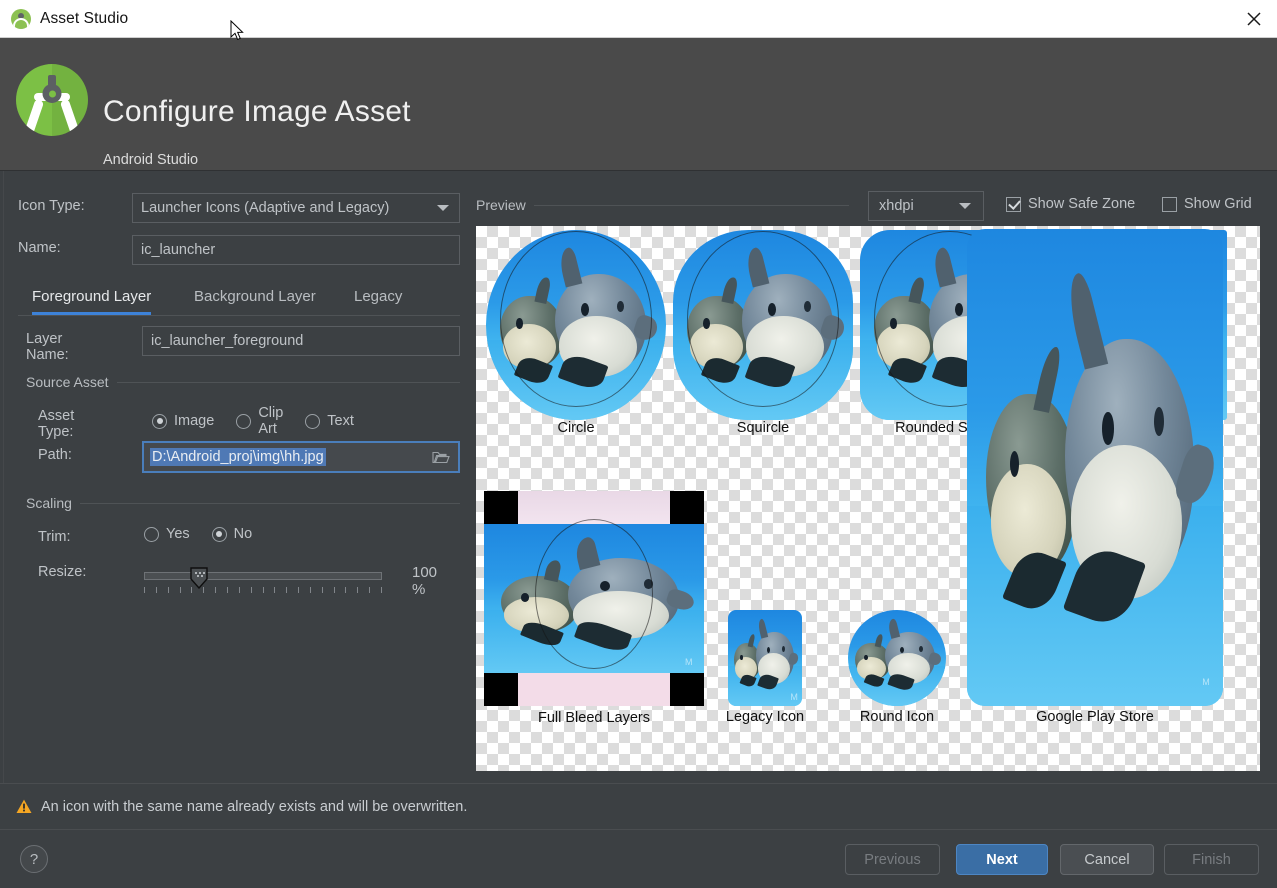  Describe the element at coordinates (243, 534) in the screenshot. I see `radio-trim-no-label: No` at that location.